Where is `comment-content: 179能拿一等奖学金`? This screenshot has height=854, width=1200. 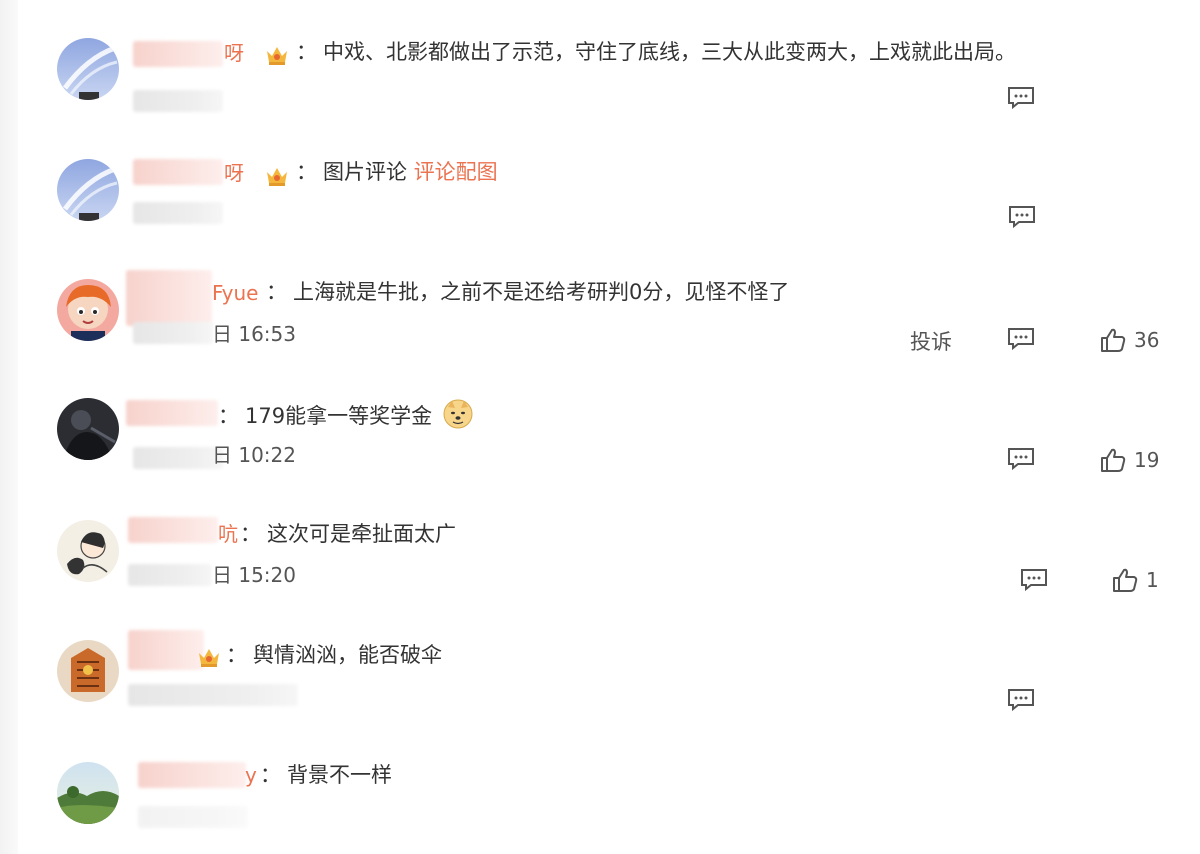
comment-content: 179能拿一等奖学金 is located at coordinates (339, 416).